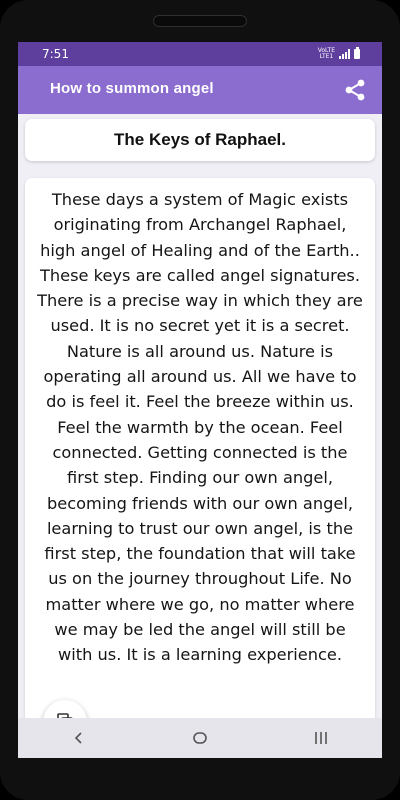  I want to click on app-title: How to summon angel, so click(132, 88).